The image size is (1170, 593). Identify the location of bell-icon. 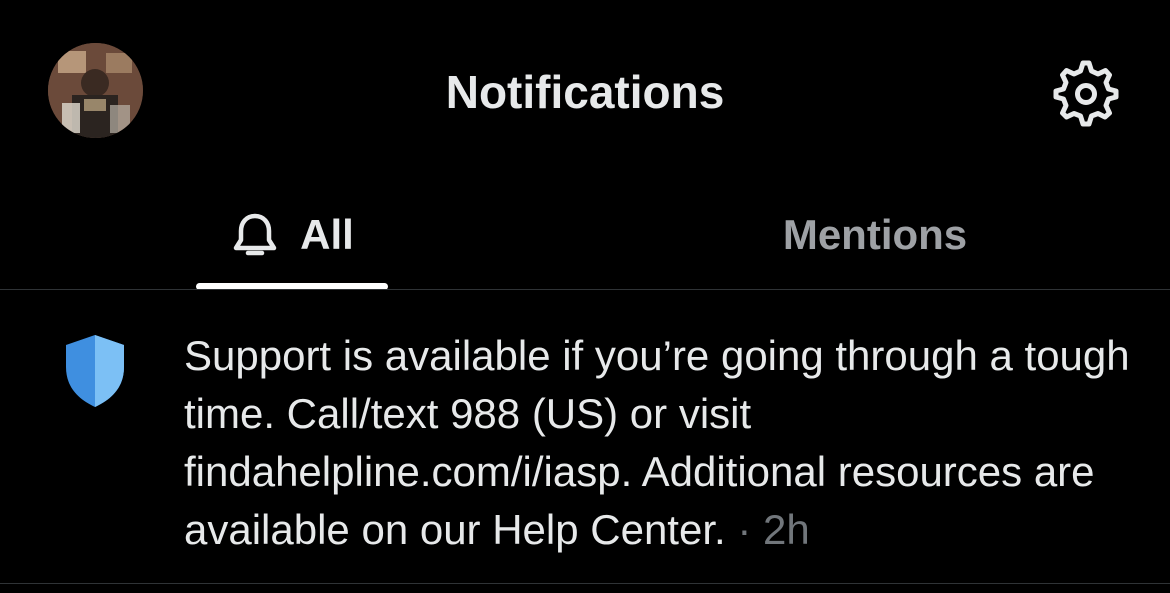
(255, 234).